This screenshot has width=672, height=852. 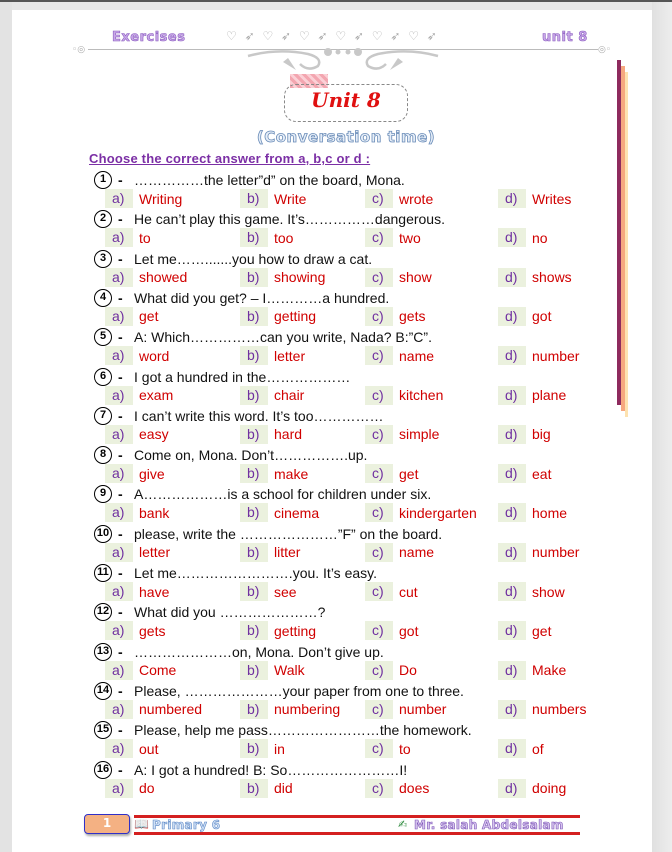 I want to click on answer-option: a) to, so click(x=128, y=238).